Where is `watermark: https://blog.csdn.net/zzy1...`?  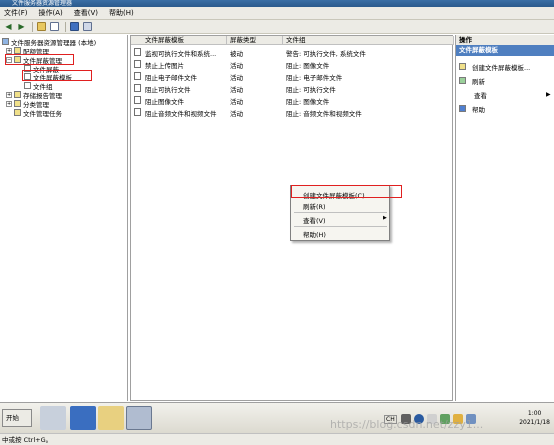 watermark: https://blog.csdn.net/zzy1... is located at coordinates (407, 424).